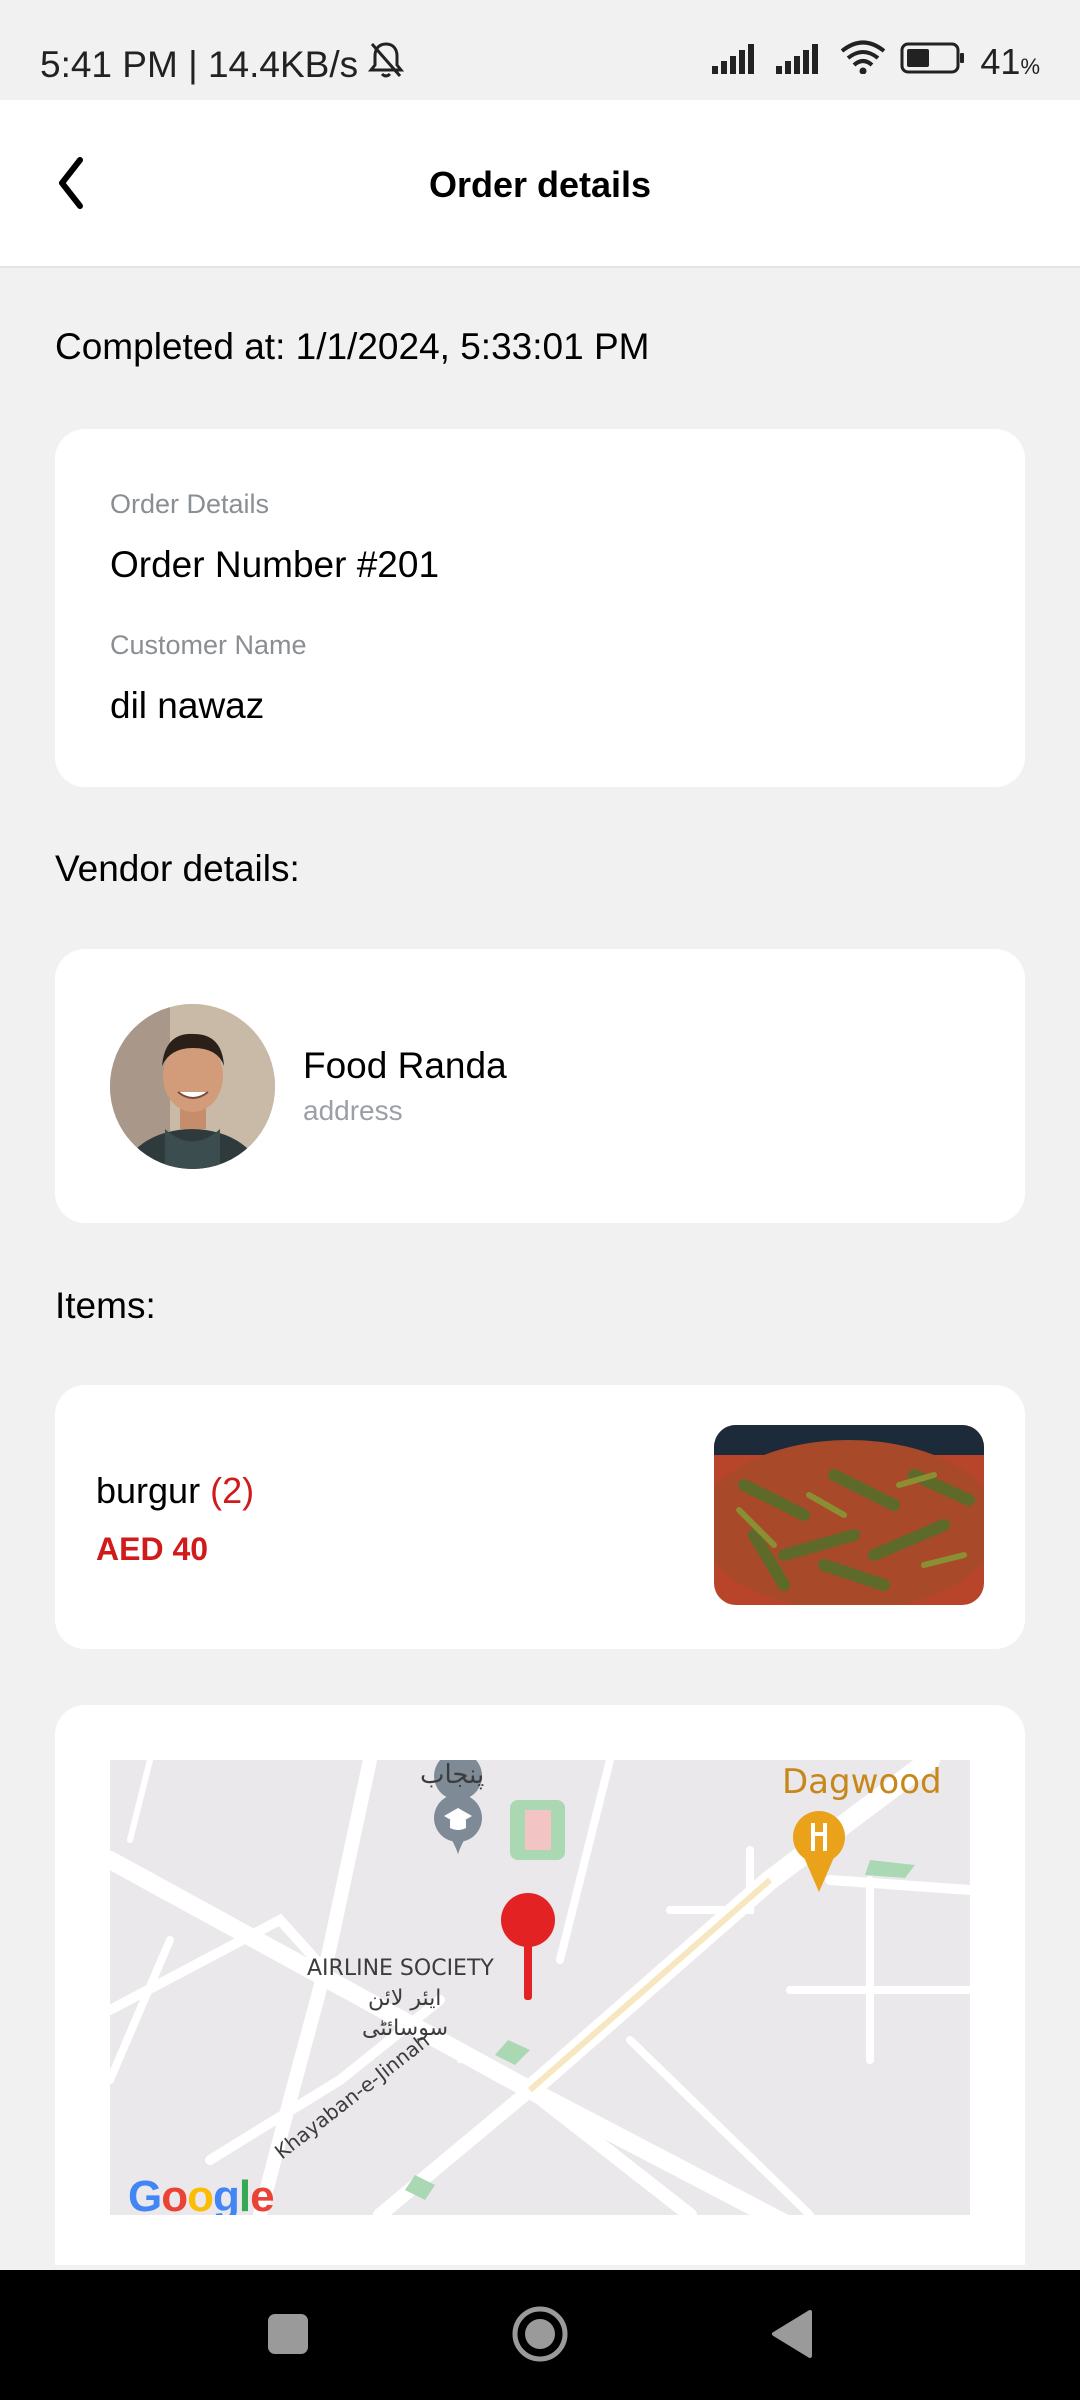 The width and height of the screenshot is (1080, 2400). I want to click on vendor-address: address, so click(353, 1110).